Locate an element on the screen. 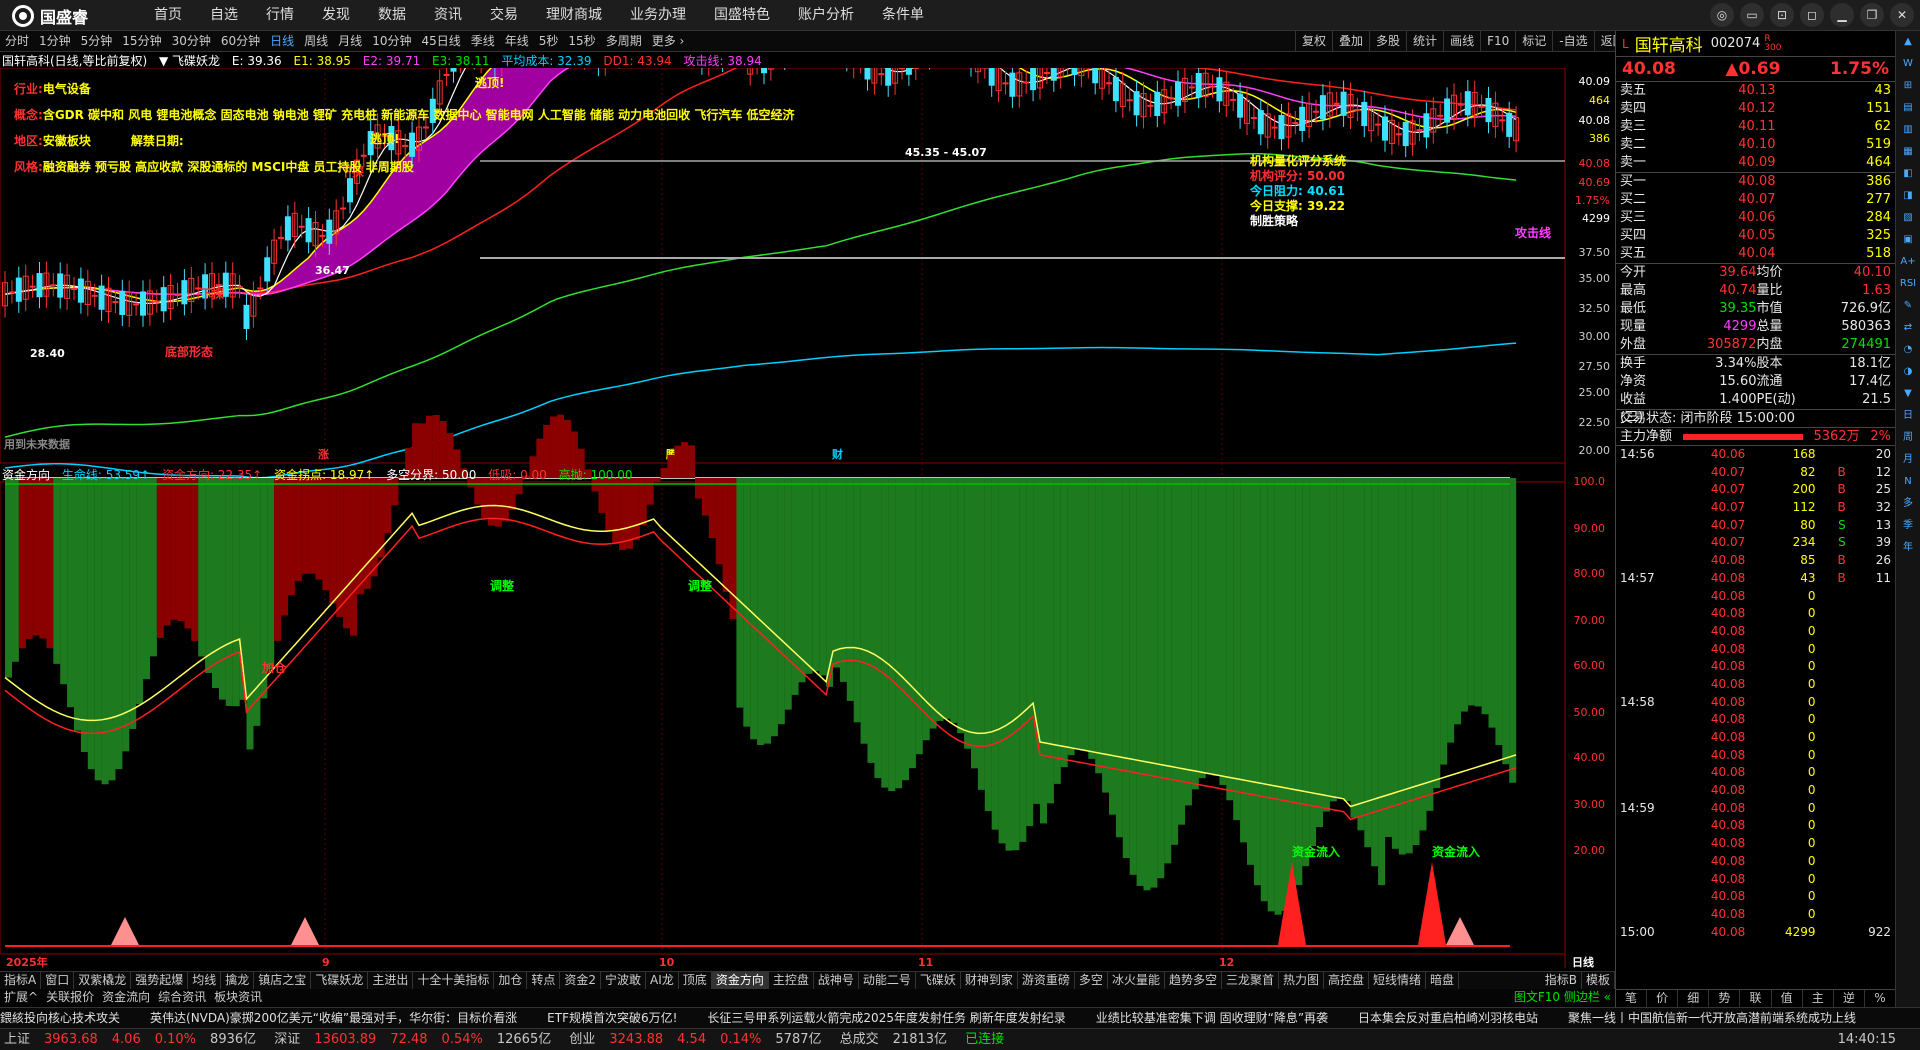  side-icon-12: ✎ is located at coordinates (1908, 306).